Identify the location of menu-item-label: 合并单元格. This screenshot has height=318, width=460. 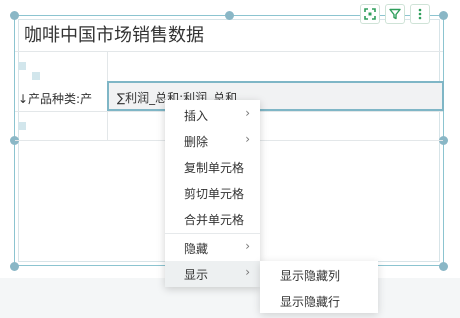
(214, 220).